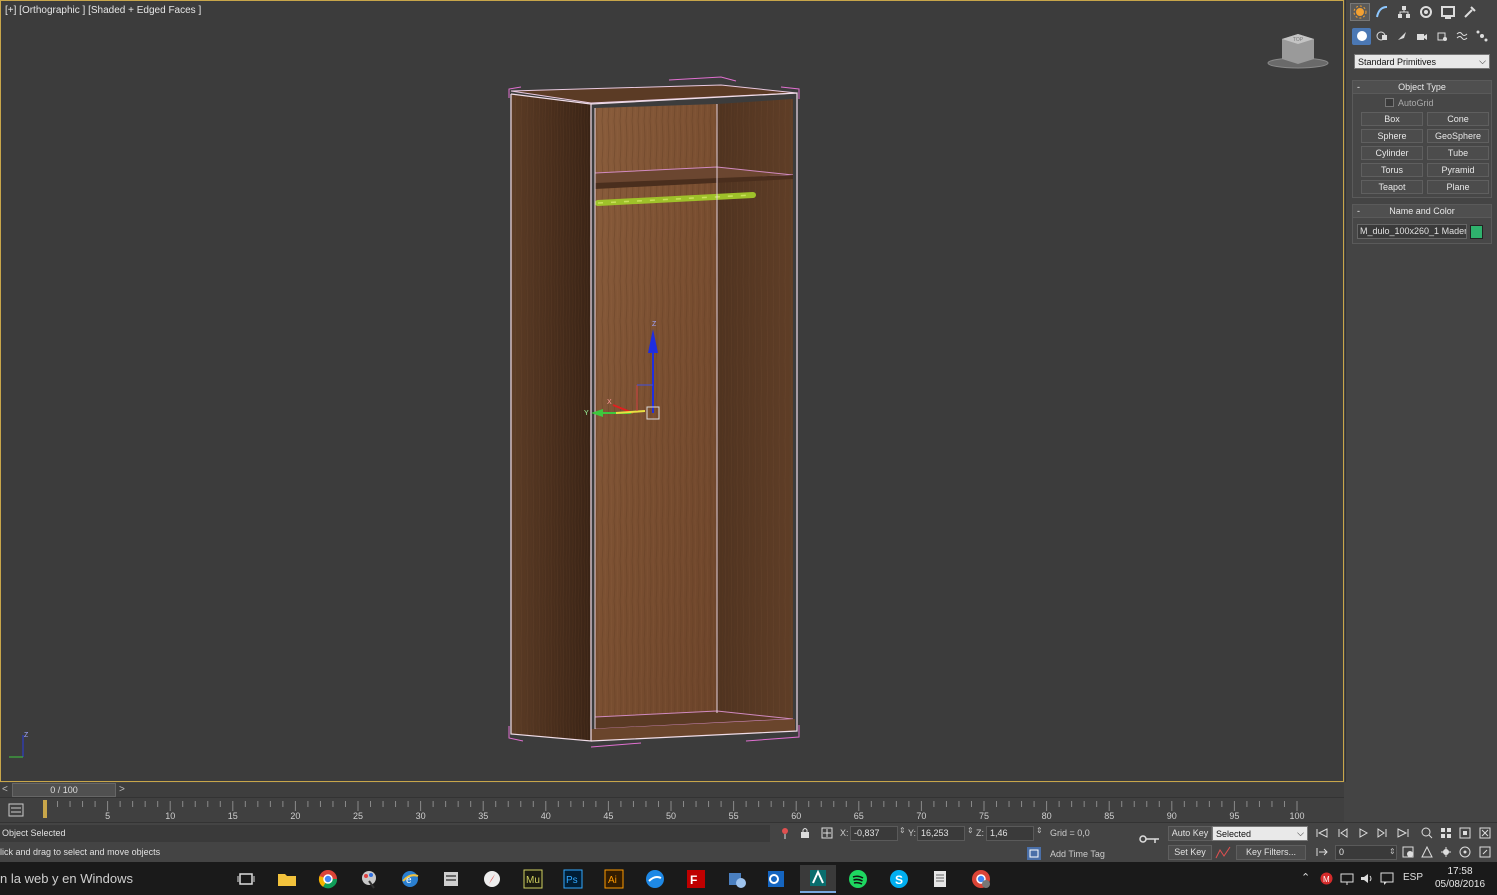 Image resolution: width=1497 pixels, height=895 pixels. What do you see at coordinates (1392, 170) in the screenshot?
I see `torus-button: Torus` at bounding box center [1392, 170].